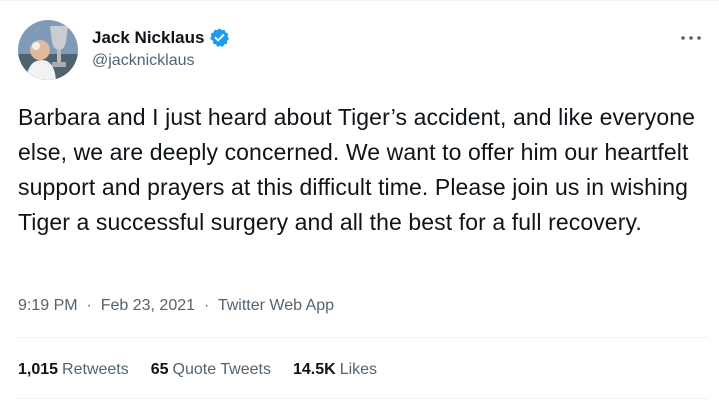 The image size is (719, 406). What do you see at coordinates (691, 35) in the screenshot?
I see `more-horizontal-icon` at bounding box center [691, 35].